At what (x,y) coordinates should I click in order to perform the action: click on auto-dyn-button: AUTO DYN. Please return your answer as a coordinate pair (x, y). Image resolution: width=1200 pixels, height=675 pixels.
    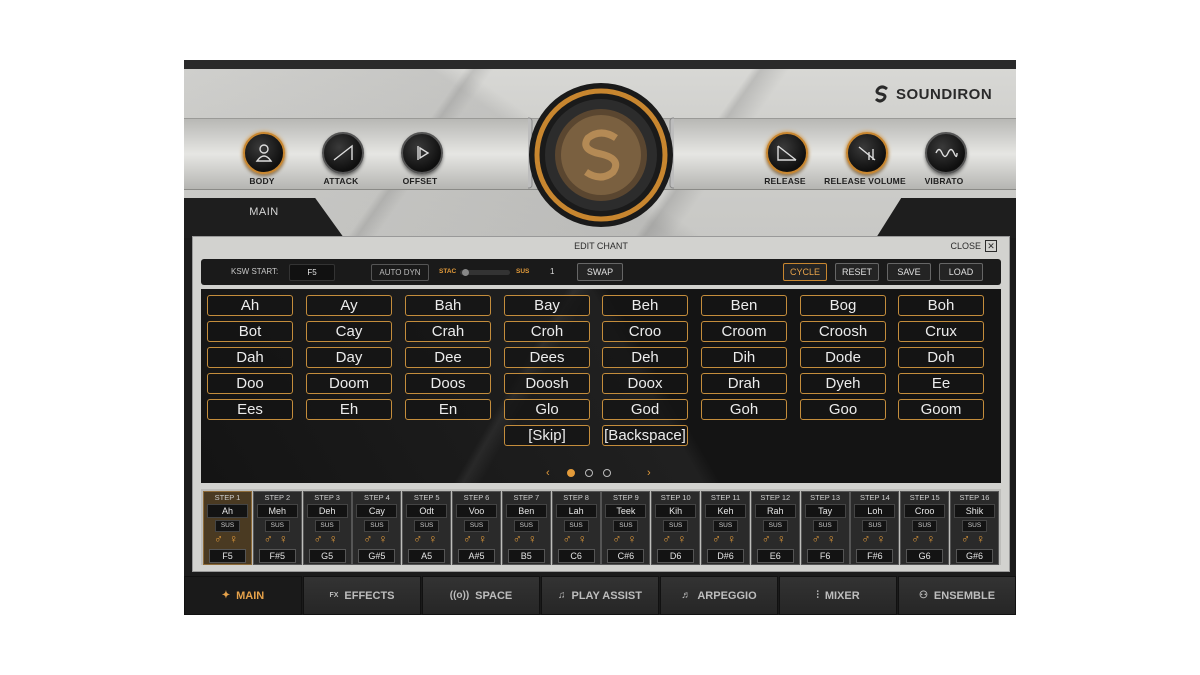
    Looking at the image, I should click on (400, 272).